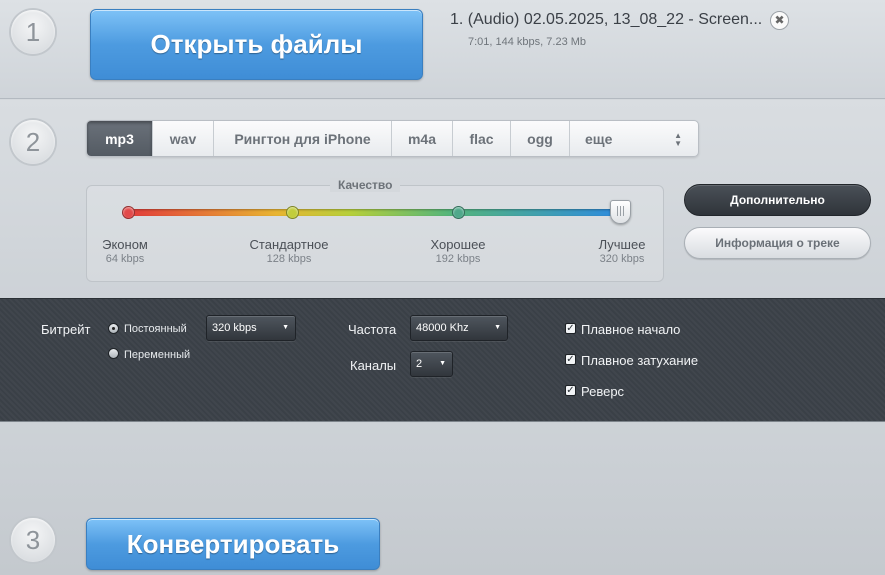 This screenshot has height=575, width=885. I want to click on quality-level-name: Хорошее, so click(458, 244).